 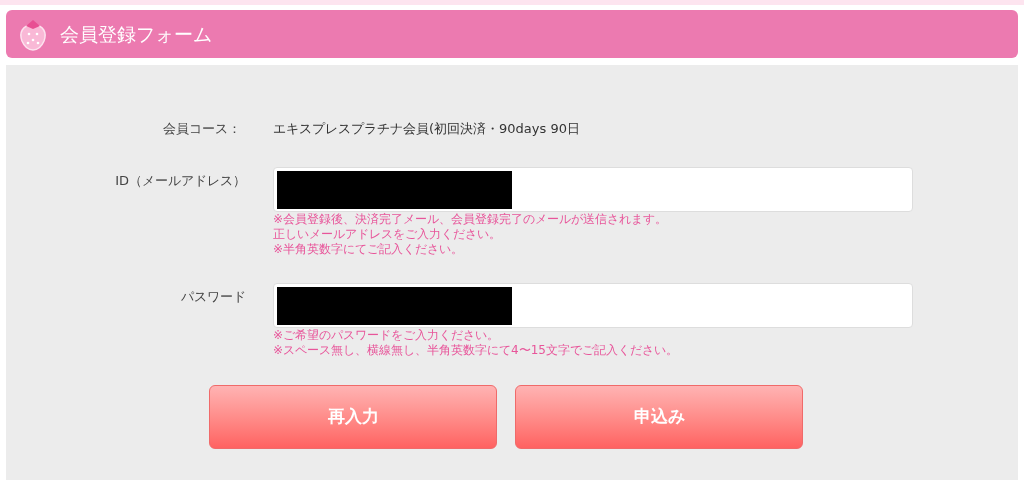 What do you see at coordinates (353, 417) in the screenshot?
I see `submit-button: 再入力` at bounding box center [353, 417].